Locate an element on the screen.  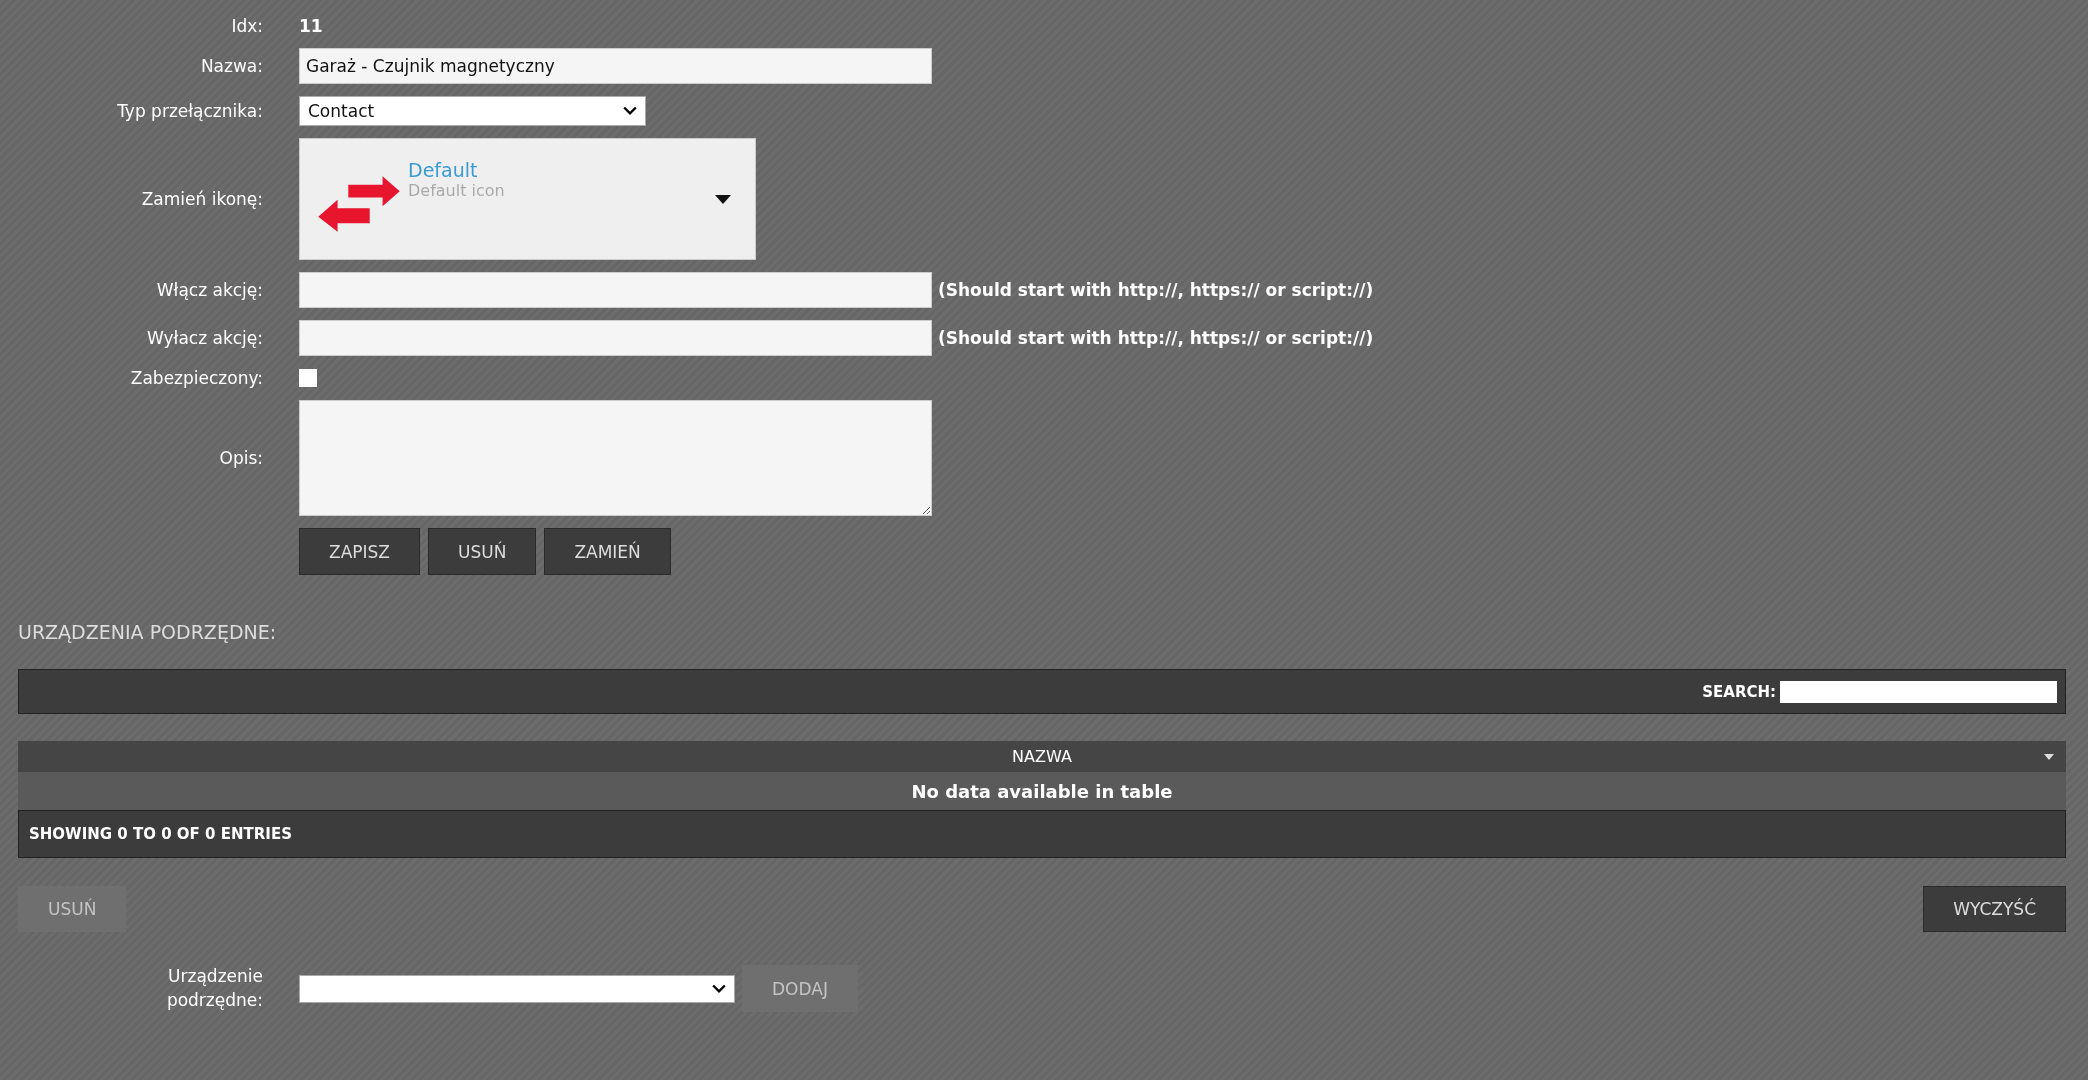
field-label: Opis: is located at coordinates (241, 458).